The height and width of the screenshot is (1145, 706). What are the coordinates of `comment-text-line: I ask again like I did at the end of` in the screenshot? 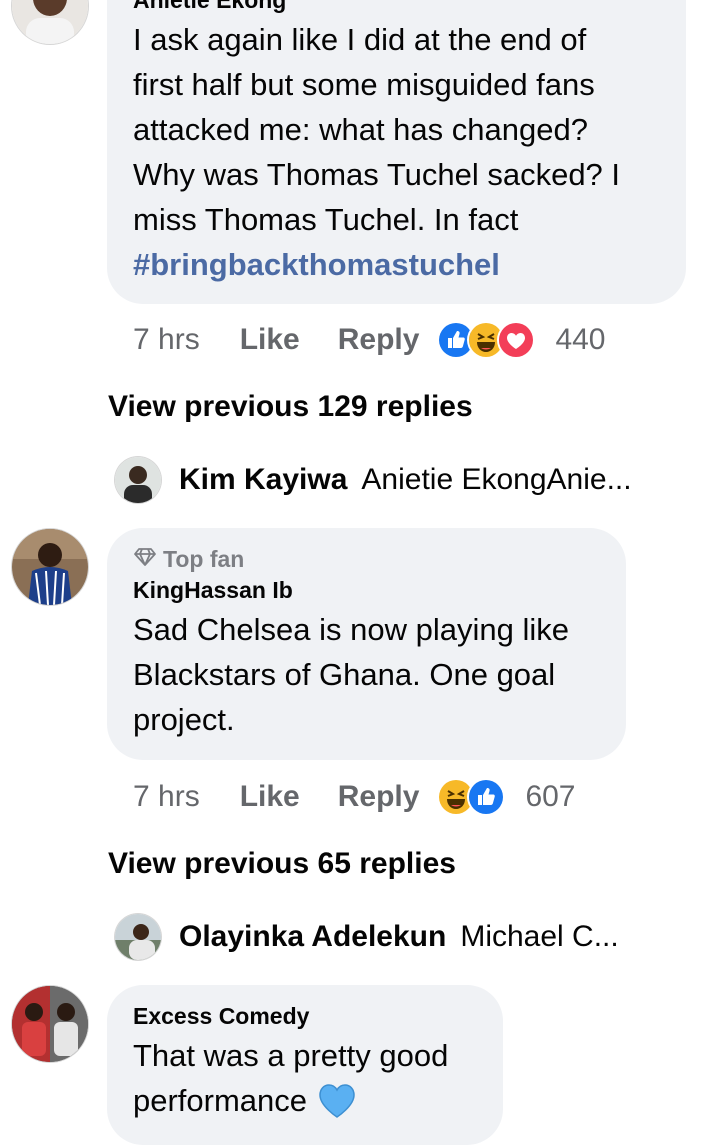 It's located at (360, 39).